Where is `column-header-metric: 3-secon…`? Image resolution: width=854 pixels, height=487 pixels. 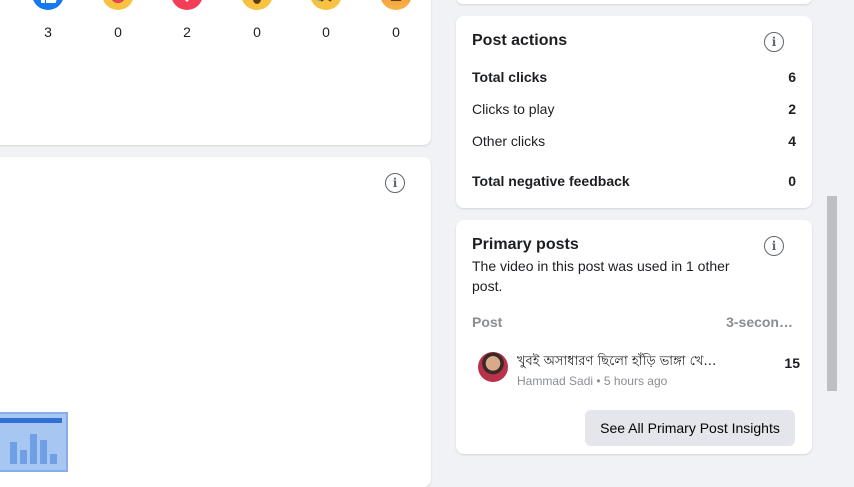 column-header-metric: 3-secon… is located at coordinates (759, 322).